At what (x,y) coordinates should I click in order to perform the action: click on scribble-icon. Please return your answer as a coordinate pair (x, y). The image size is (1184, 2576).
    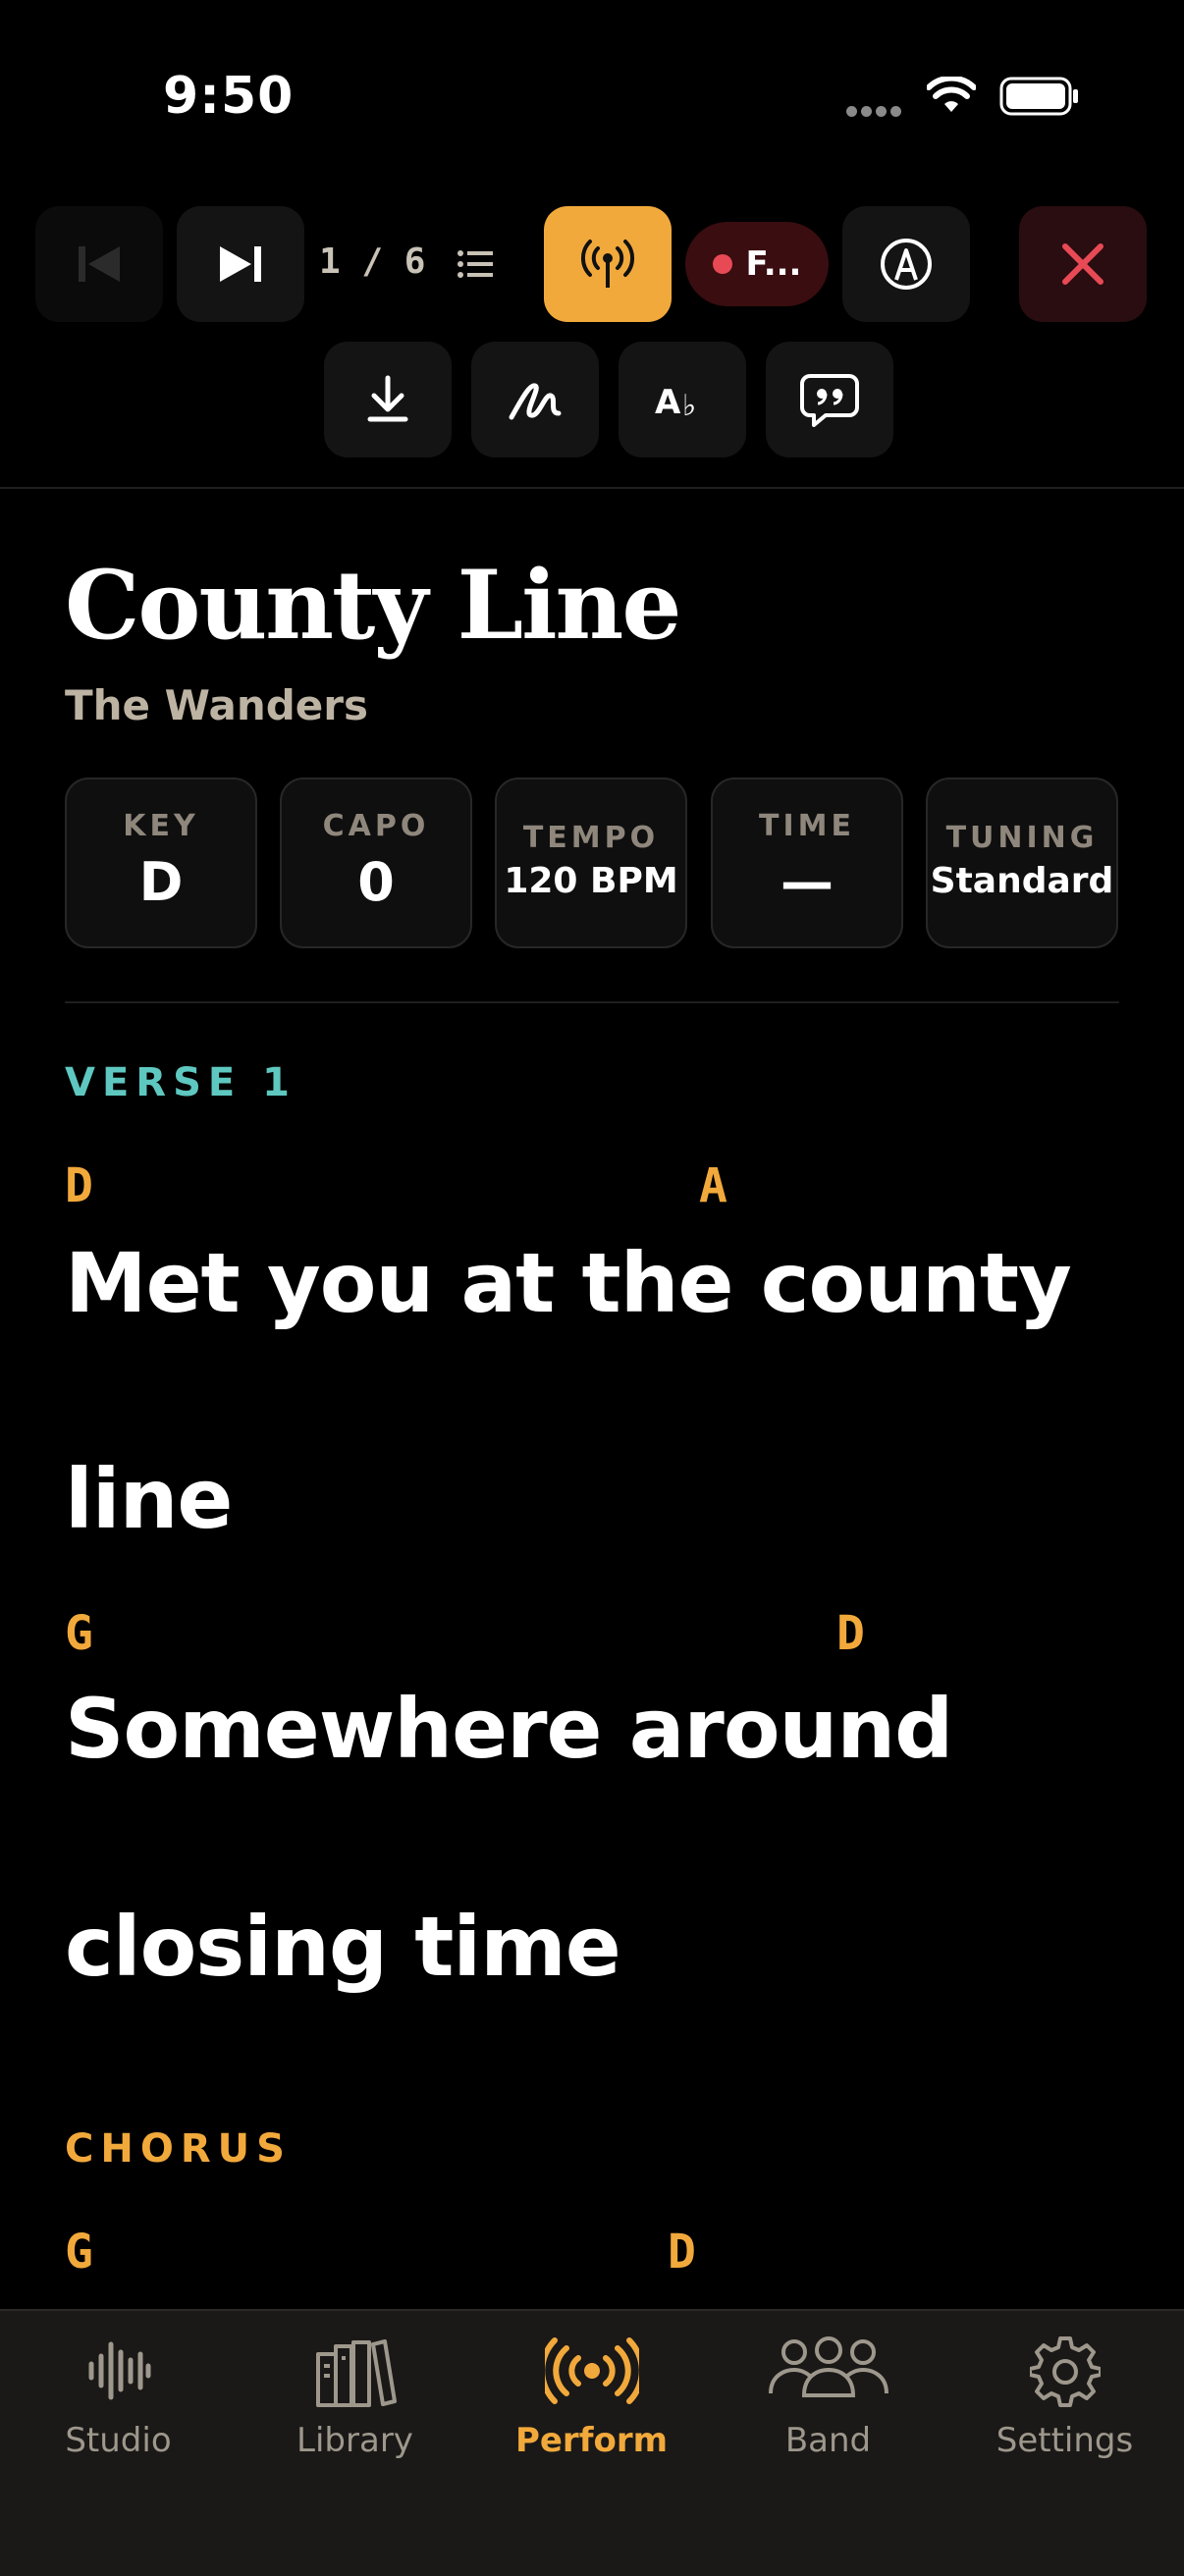
    Looking at the image, I should click on (535, 401).